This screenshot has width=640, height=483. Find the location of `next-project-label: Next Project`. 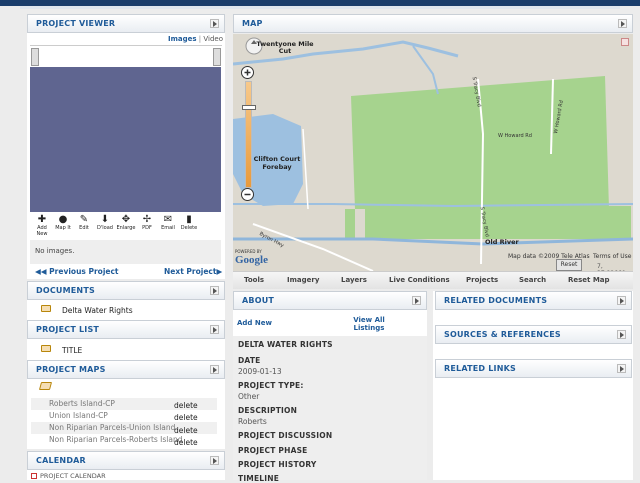

next-project-label: Next Project is located at coordinates (190, 271).